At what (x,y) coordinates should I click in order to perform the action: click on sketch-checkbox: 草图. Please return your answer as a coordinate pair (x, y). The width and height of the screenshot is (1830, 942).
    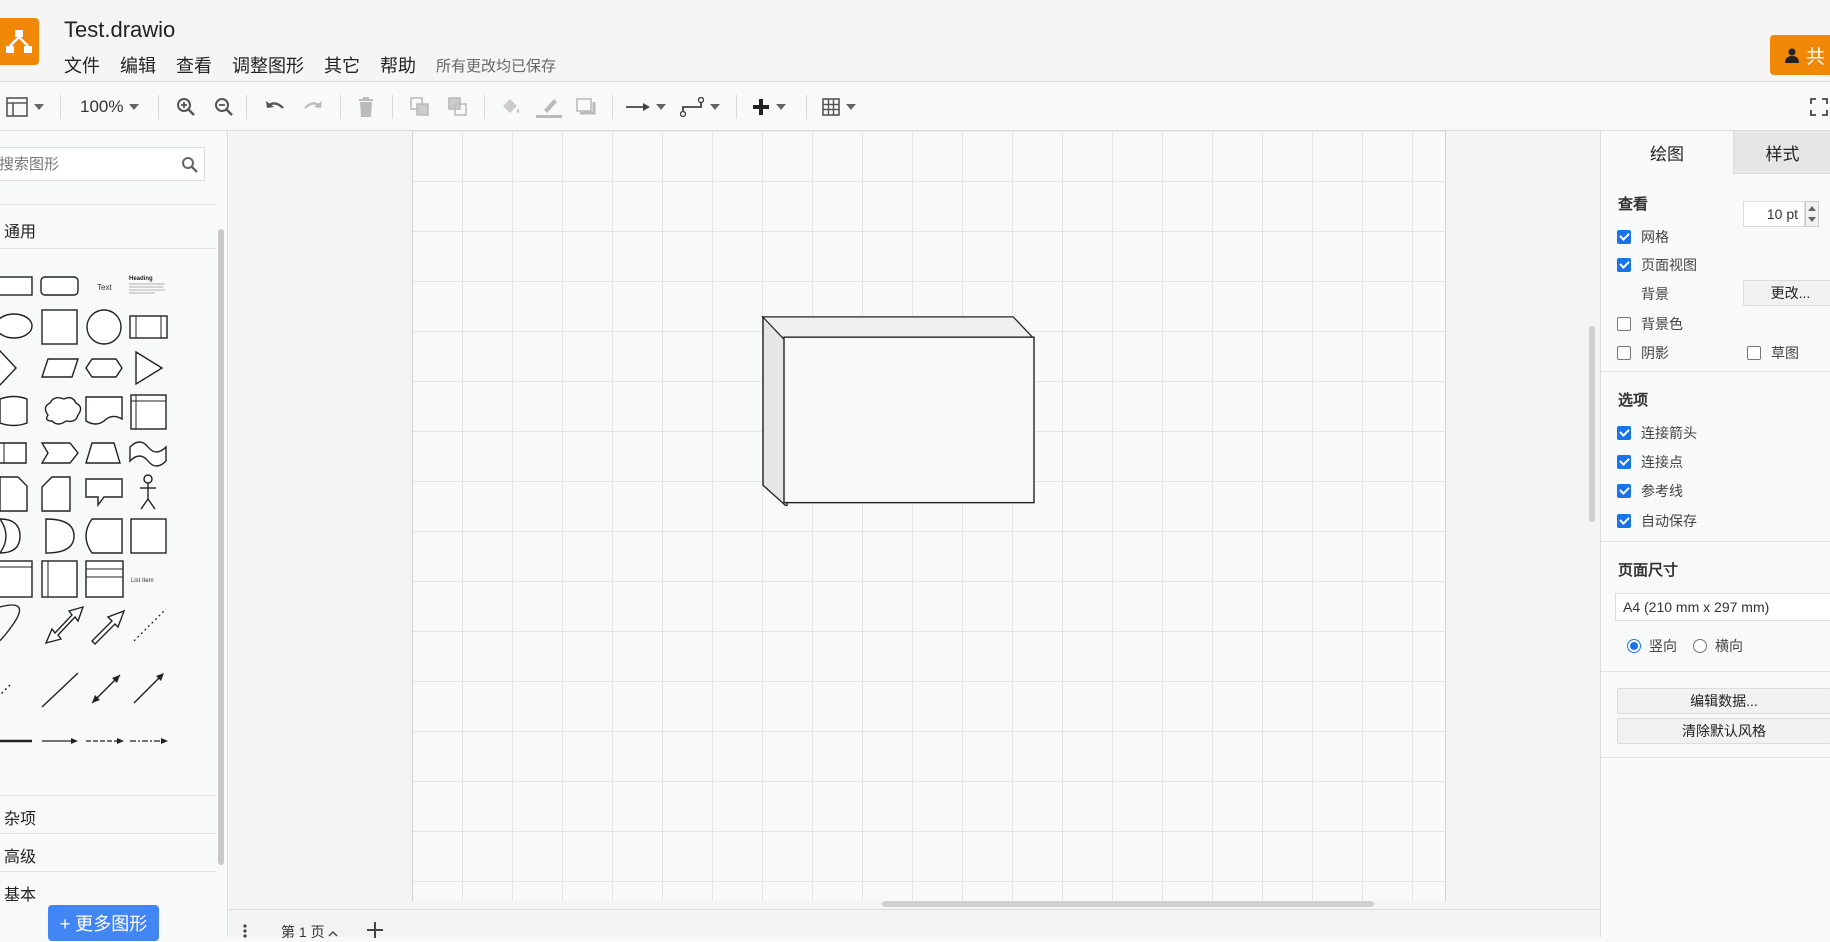
    Looking at the image, I should click on (1773, 353).